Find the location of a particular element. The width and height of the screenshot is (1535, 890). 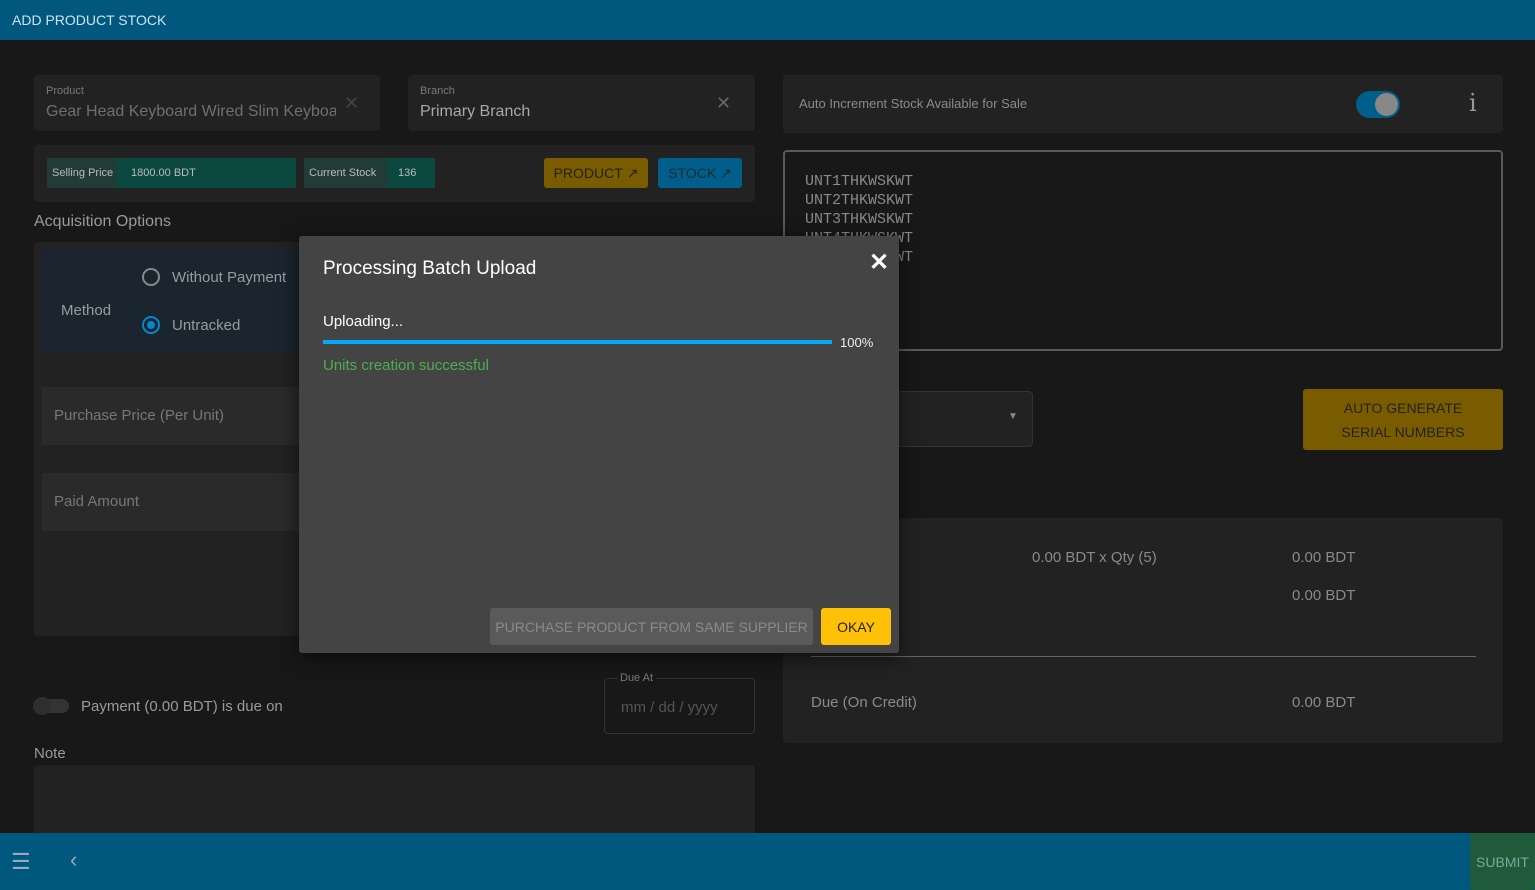

selling-price-chip-label: Selling Price is located at coordinates (82, 173).